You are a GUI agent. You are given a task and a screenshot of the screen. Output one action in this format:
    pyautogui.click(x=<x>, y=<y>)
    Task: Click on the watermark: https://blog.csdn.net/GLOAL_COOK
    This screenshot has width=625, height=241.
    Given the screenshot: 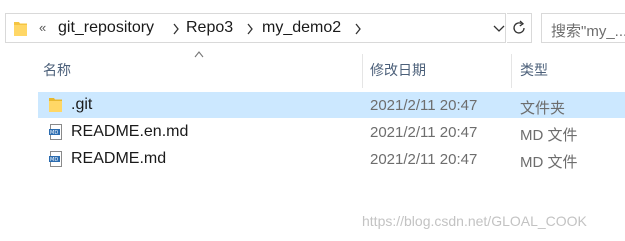 What is the action you would take?
    pyautogui.click(x=474, y=221)
    